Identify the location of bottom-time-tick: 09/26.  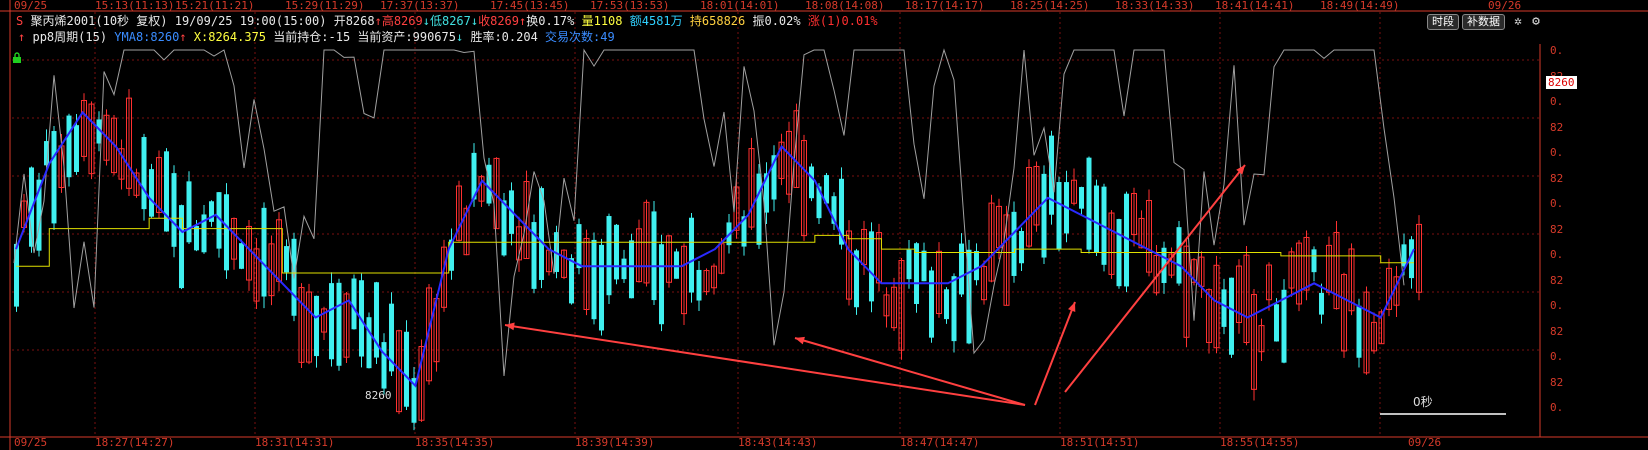
(1425, 442).